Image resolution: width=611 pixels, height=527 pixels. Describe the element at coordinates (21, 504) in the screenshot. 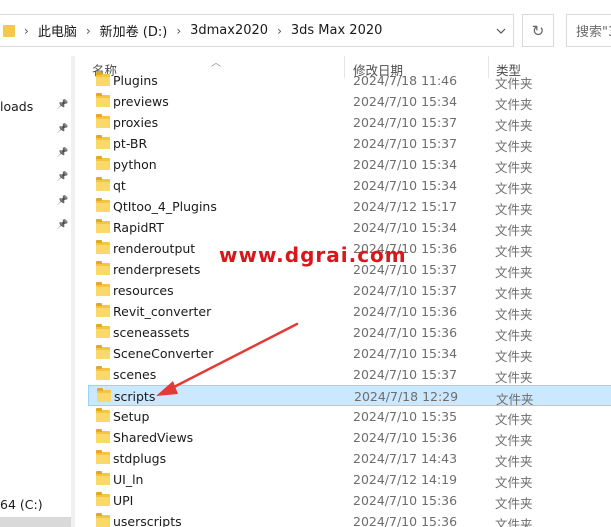

I see `nav-item-drive-c: 64 (C:)` at that location.